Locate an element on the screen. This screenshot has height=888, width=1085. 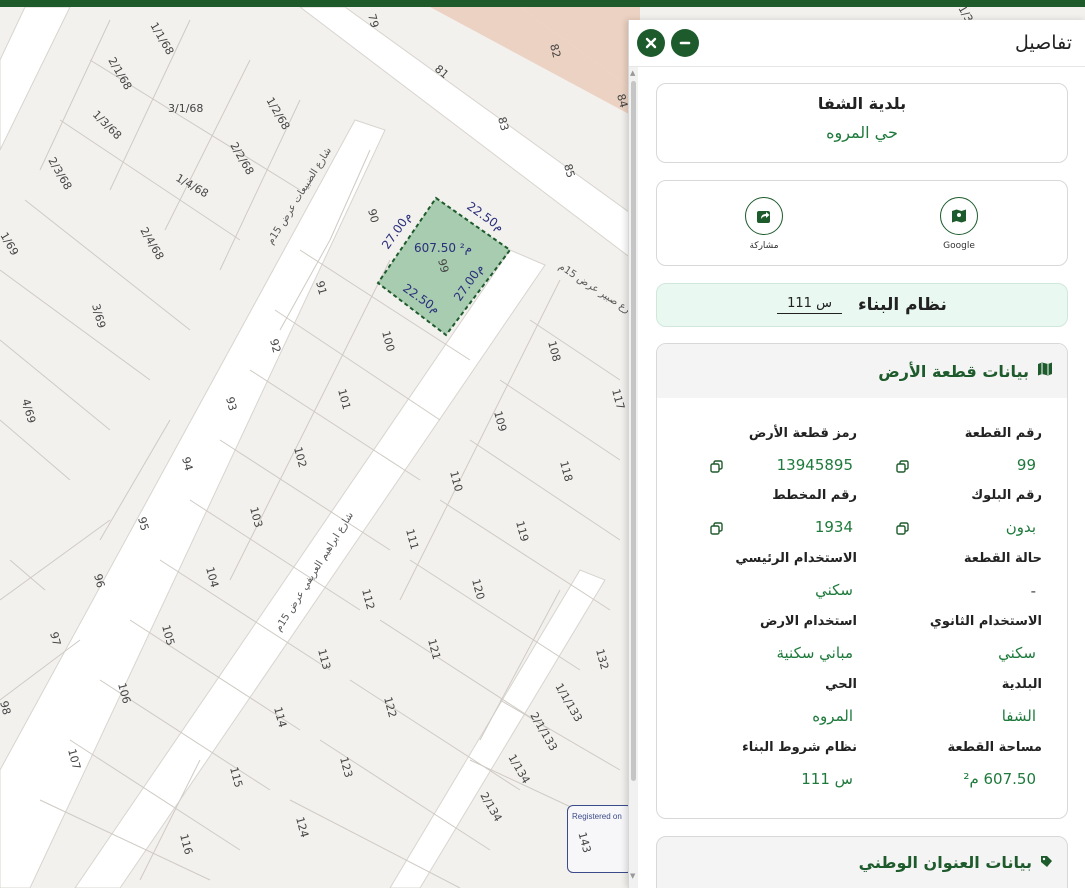
scroll-thumb is located at coordinates (633, 431).